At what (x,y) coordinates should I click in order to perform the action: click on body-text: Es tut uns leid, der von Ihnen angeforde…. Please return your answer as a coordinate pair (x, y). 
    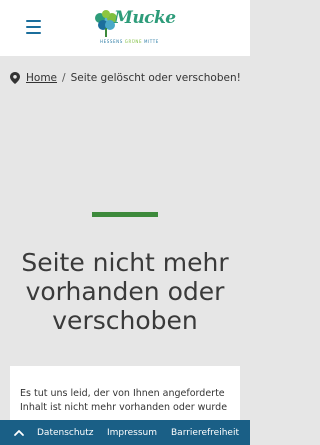
    Looking at the image, I should click on (124, 400).